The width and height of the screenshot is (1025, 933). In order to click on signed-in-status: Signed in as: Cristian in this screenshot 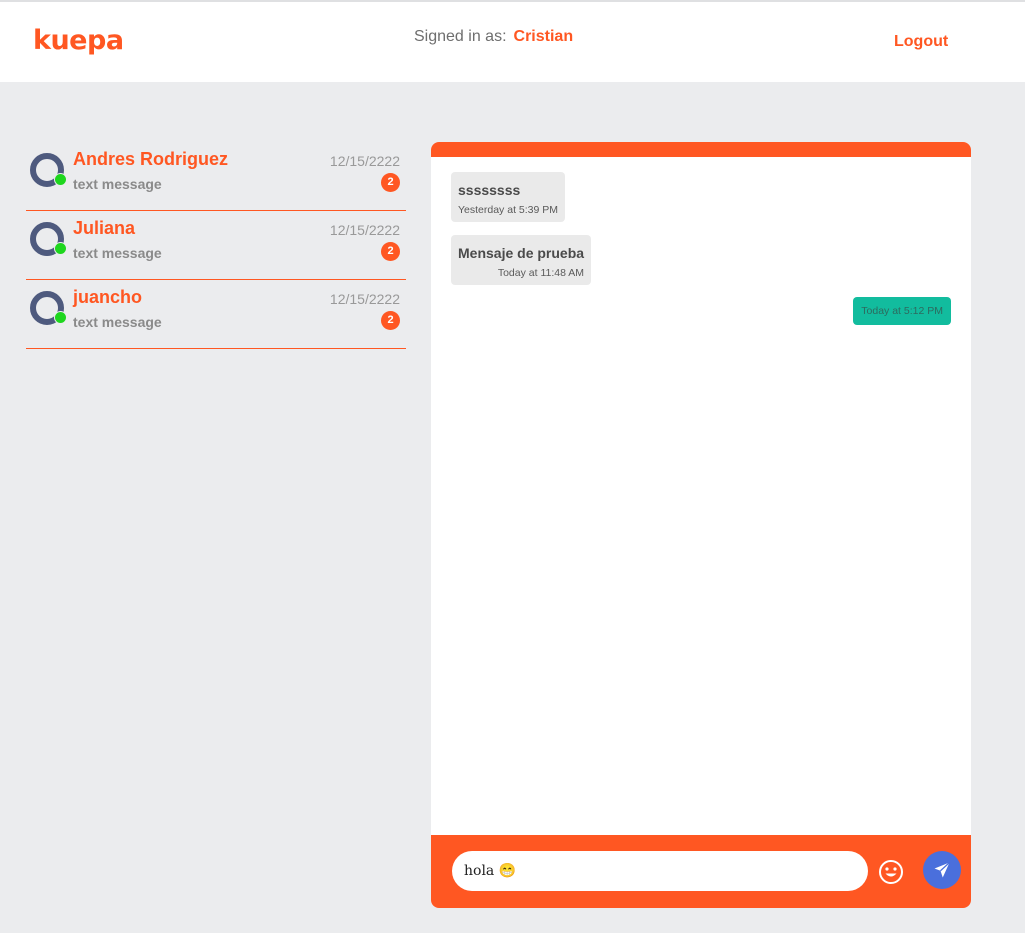, I will do `click(493, 37)`.